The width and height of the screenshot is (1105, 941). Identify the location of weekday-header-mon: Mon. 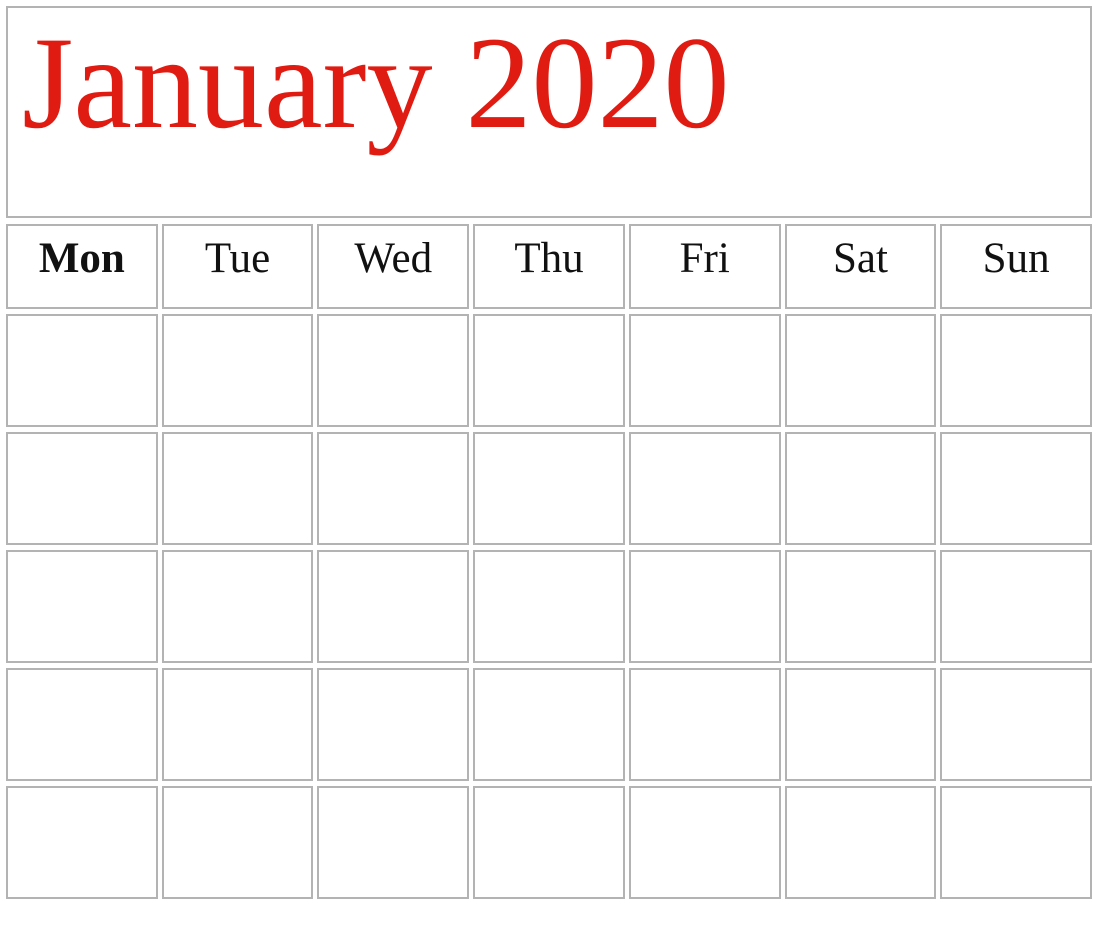
(82, 266).